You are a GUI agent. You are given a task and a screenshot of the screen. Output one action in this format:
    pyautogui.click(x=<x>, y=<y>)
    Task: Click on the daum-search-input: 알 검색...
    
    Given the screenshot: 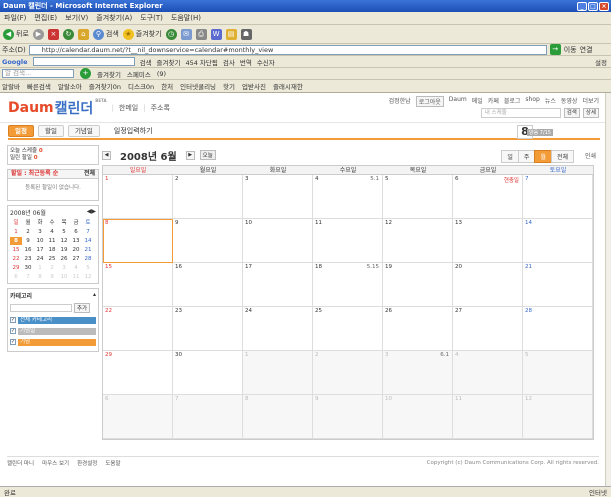 What is the action you would take?
    pyautogui.click(x=38, y=73)
    